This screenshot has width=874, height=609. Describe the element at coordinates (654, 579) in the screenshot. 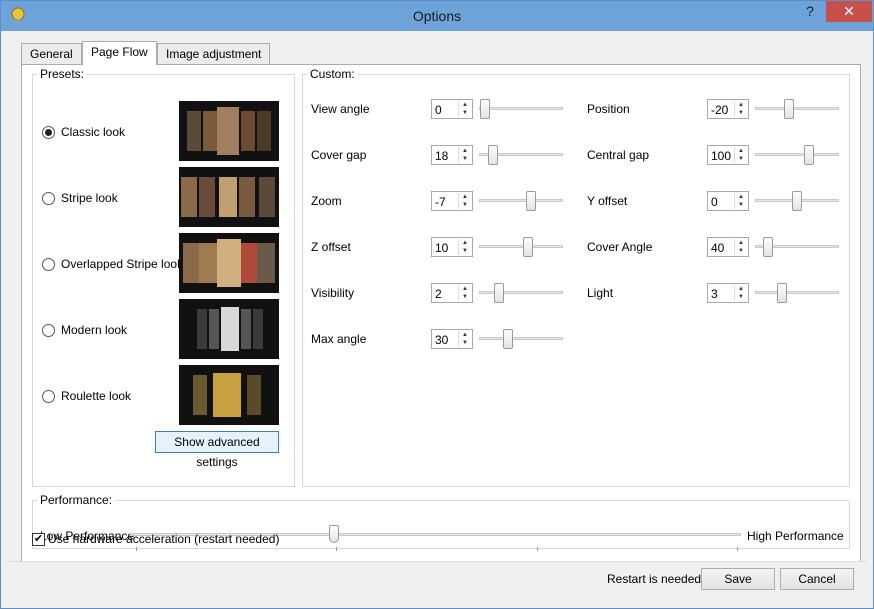

I see `restart-needed-status: Restart is needed` at that location.